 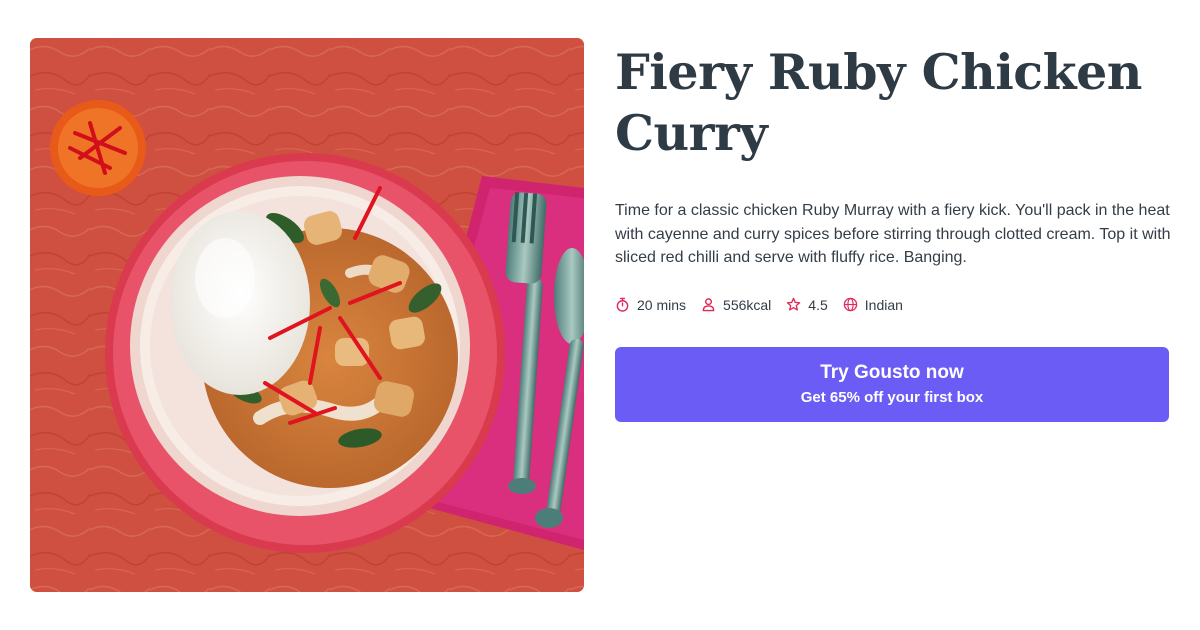 I want to click on cta-title: Try Gousto now, so click(x=892, y=372).